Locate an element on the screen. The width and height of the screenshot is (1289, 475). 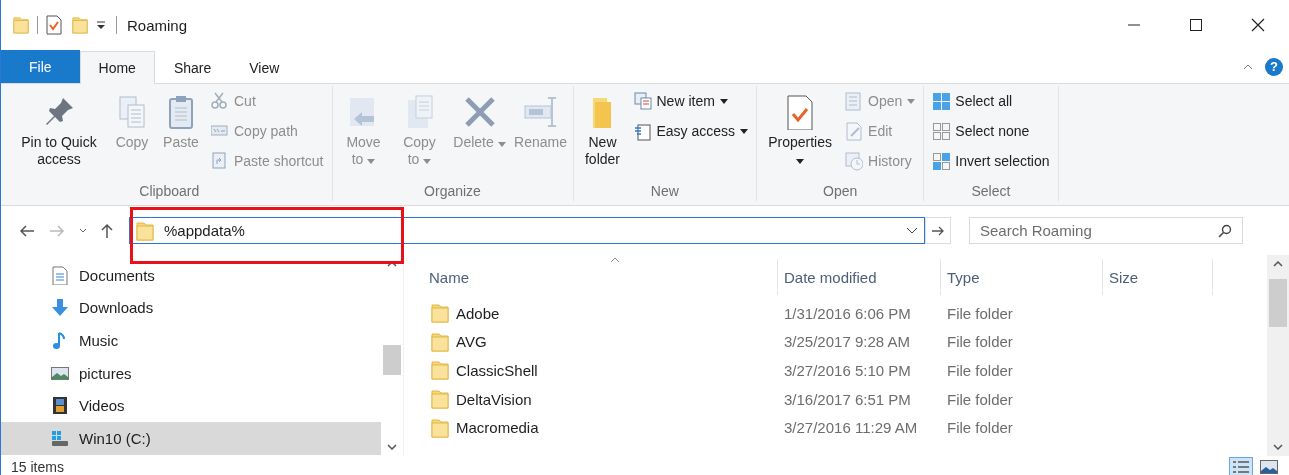
properties-icon is located at coordinates (54, 25).